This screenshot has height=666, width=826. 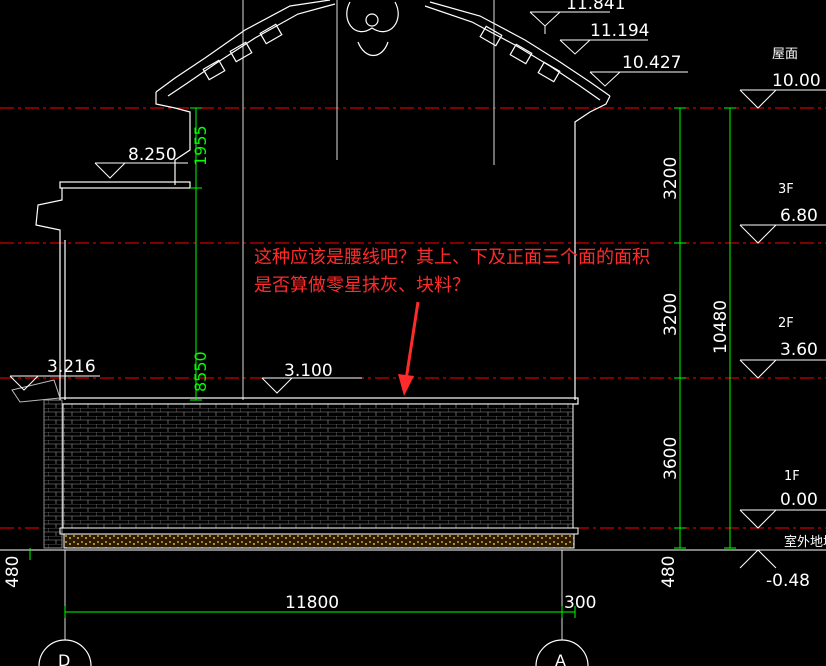 What do you see at coordinates (409, 348) in the screenshot?
I see `annotation-arrow` at bounding box center [409, 348].